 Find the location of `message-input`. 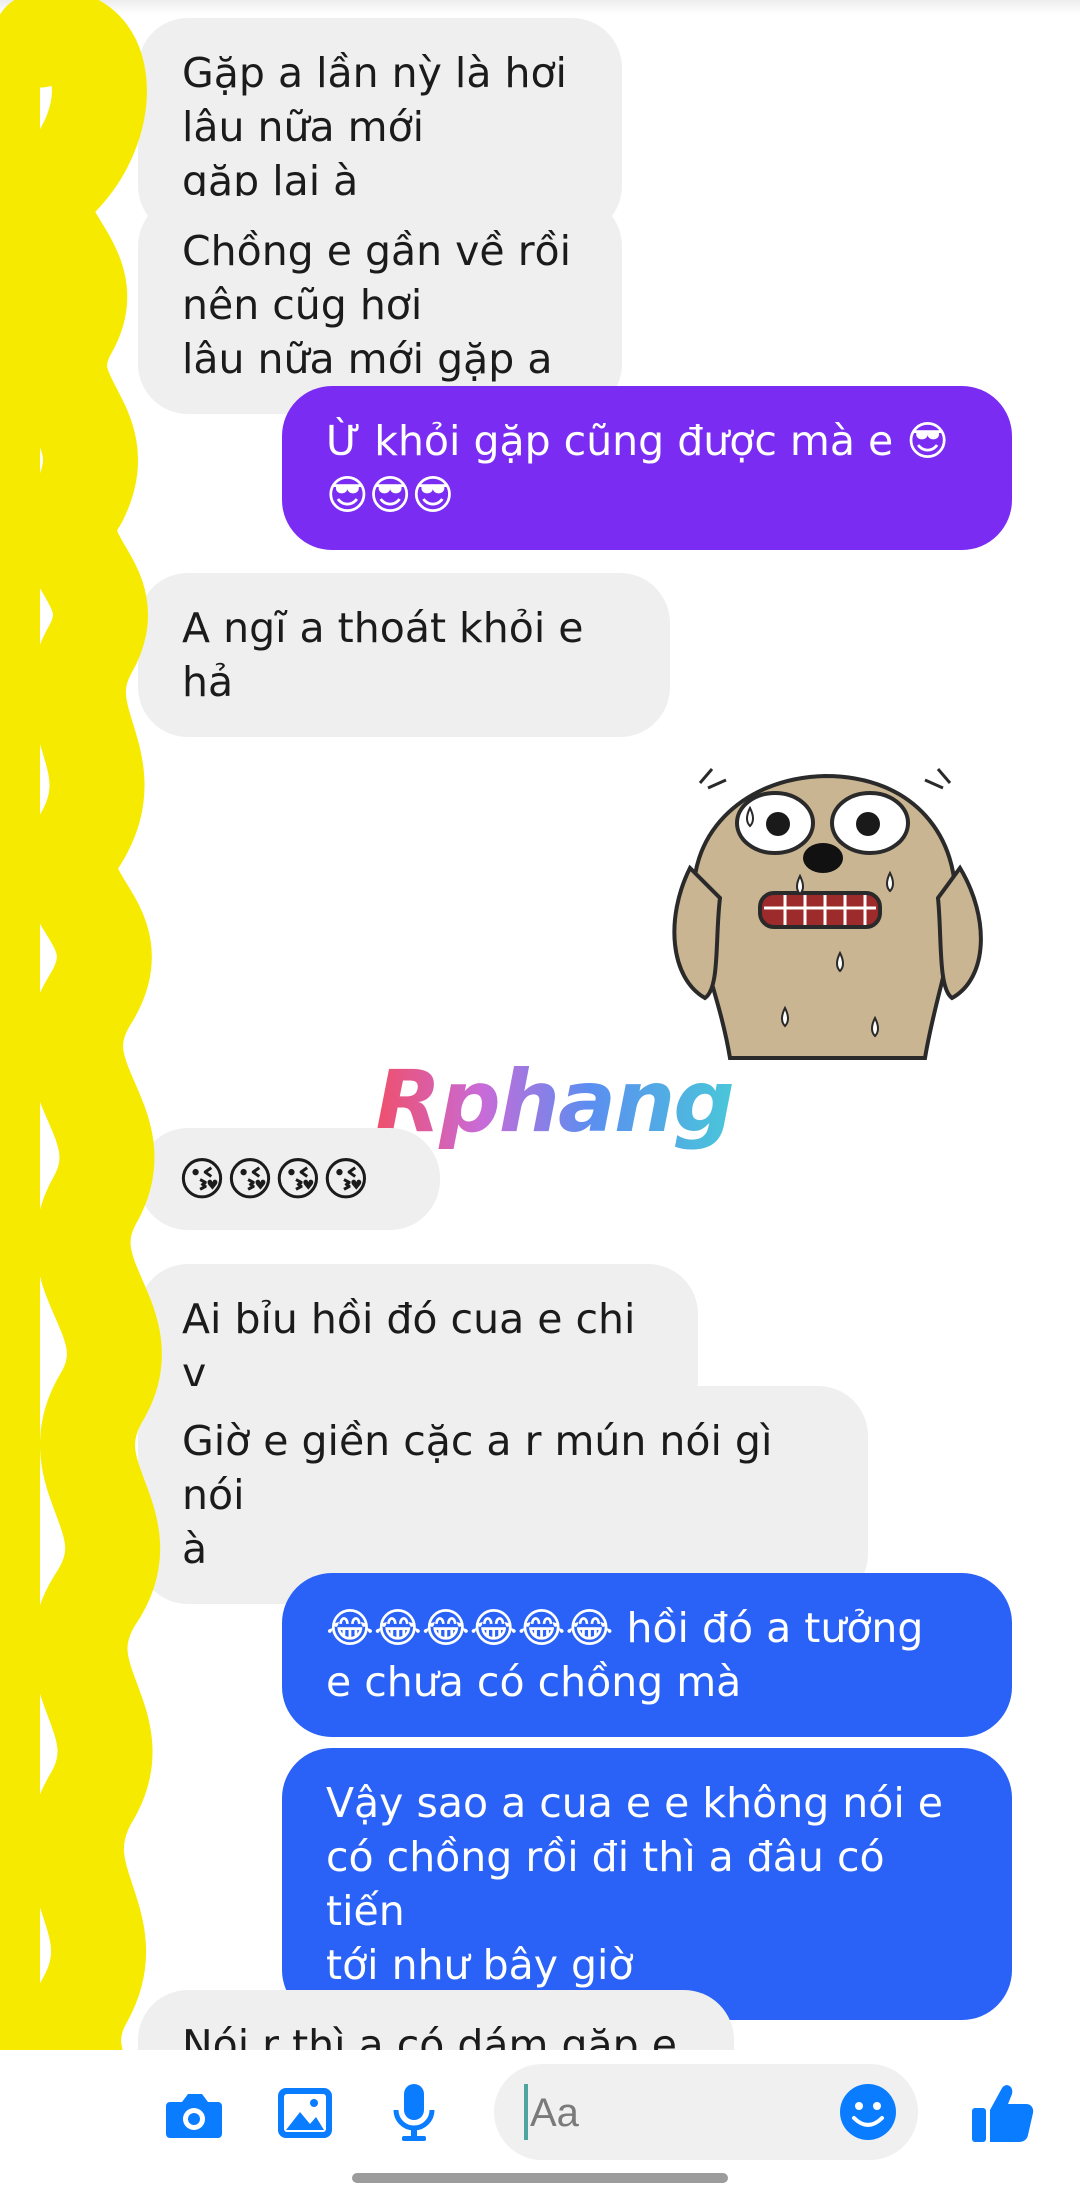

message-input is located at coordinates (670, 2113).